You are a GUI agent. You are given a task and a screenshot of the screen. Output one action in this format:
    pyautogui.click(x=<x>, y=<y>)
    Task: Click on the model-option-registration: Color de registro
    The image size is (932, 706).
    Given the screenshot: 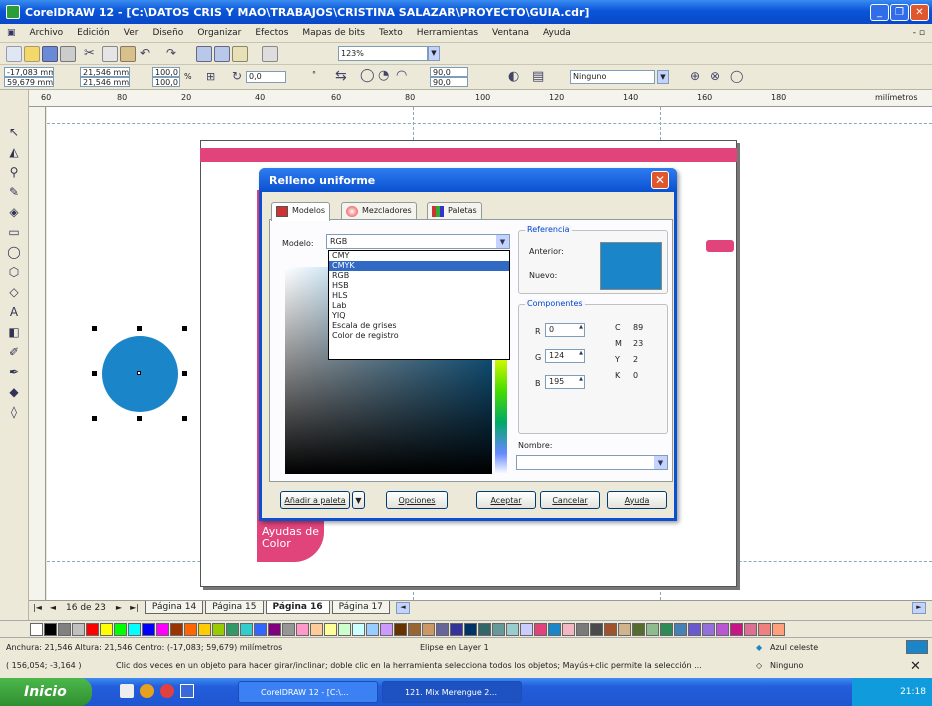 What is the action you would take?
    pyautogui.click(x=419, y=336)
    